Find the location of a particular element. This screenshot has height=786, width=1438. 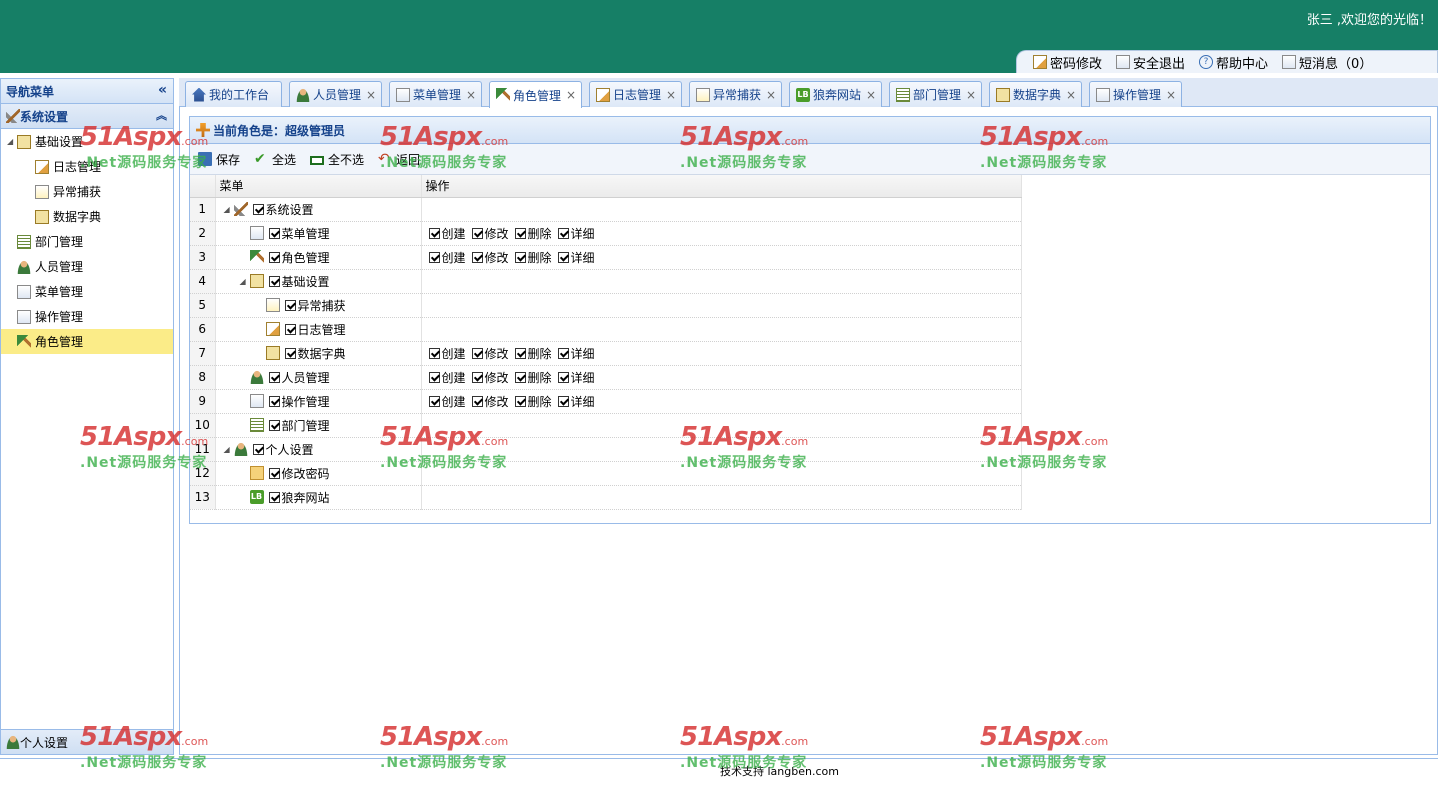

tab: 菜单管理 × is located at coordinates (435, 94).